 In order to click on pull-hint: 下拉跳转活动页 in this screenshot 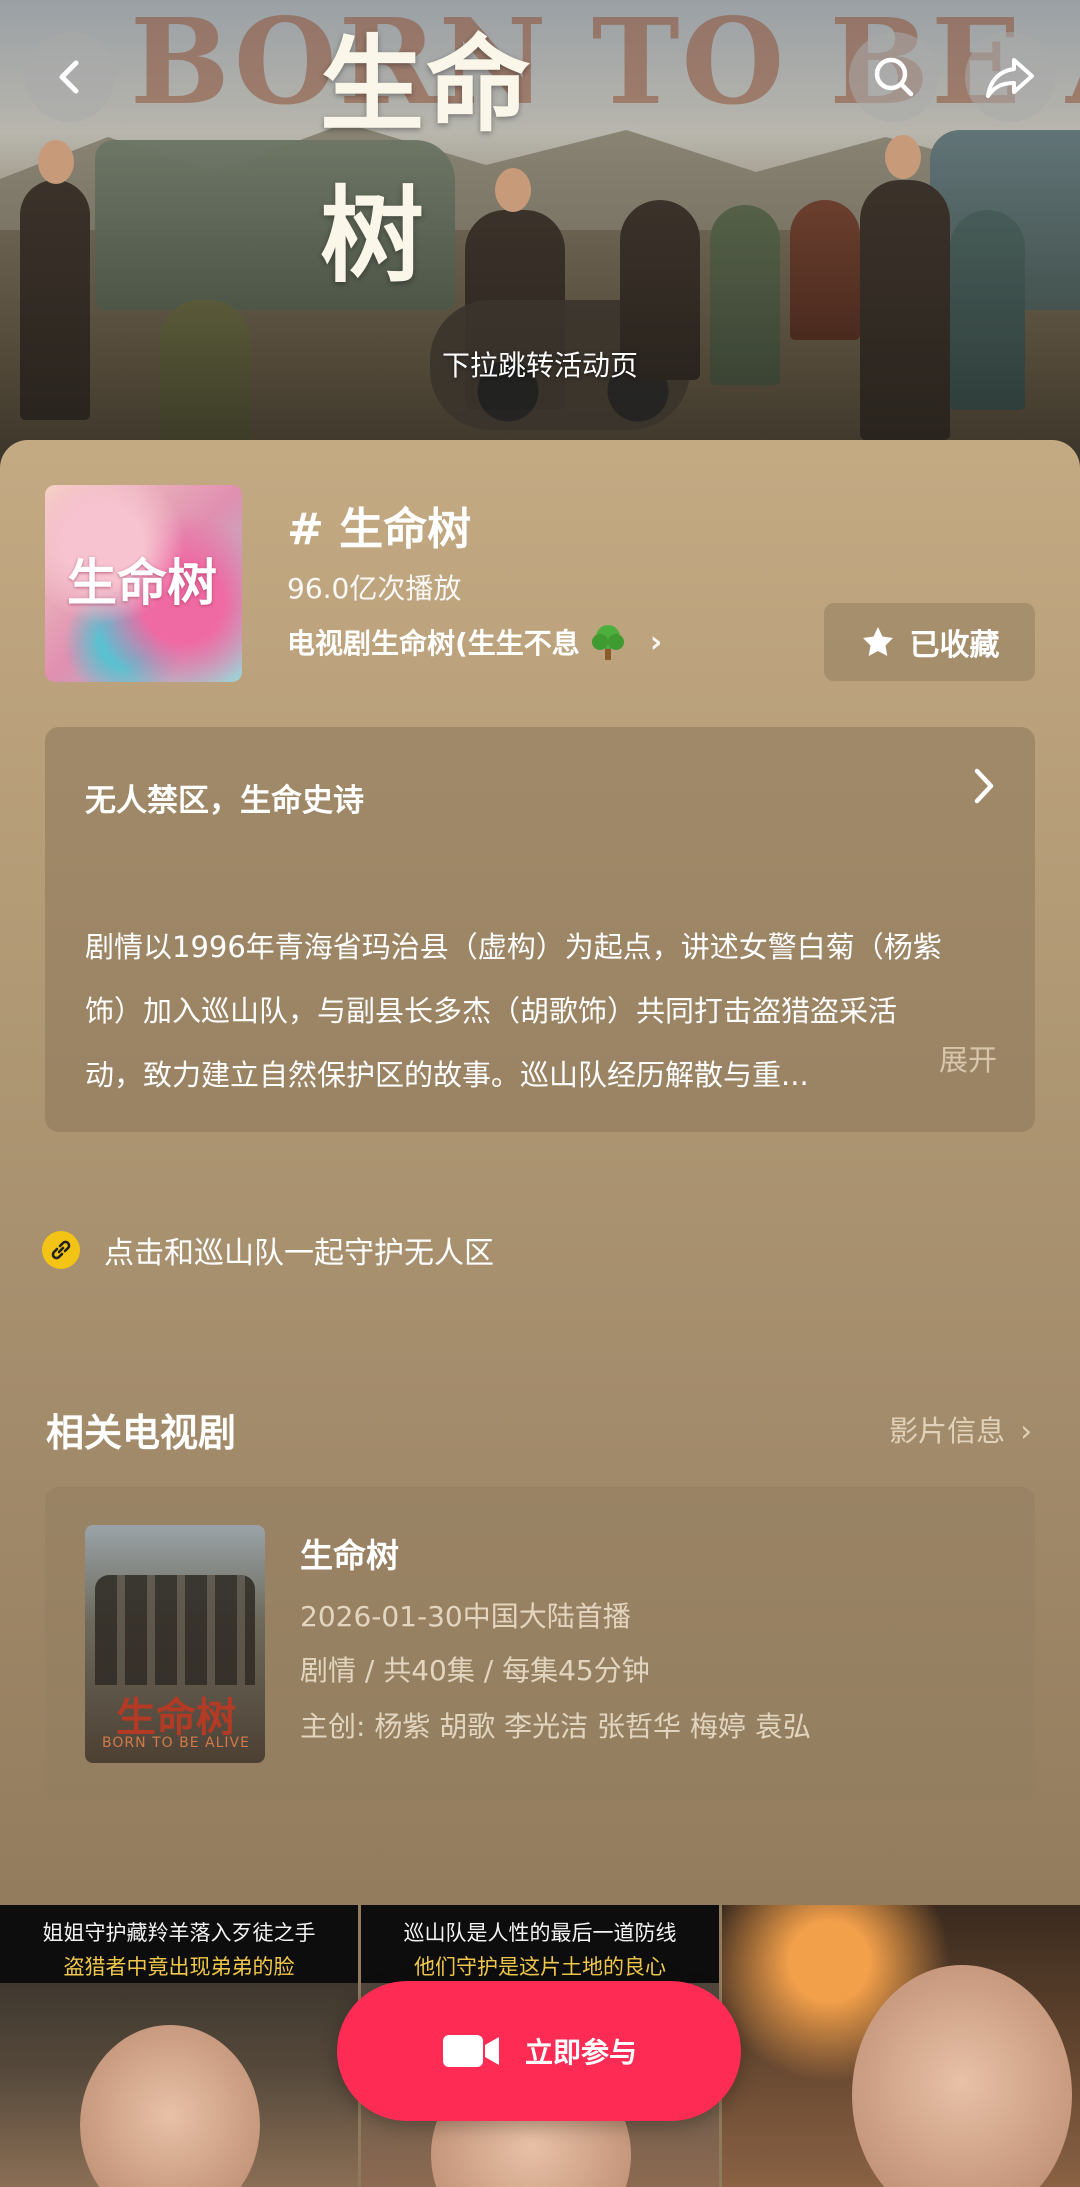, I will do `click(539, 365)`.